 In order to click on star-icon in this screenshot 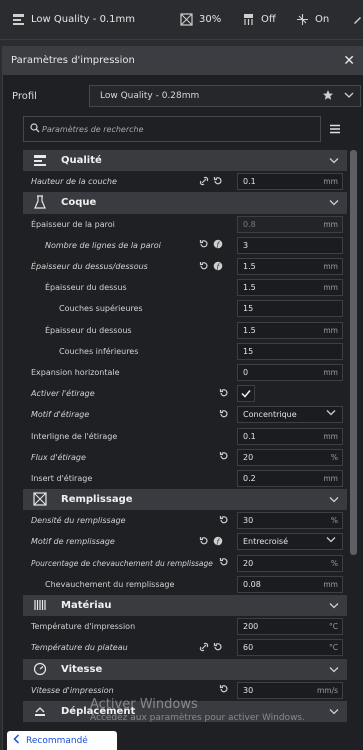, I will do `click(328, 96)`.